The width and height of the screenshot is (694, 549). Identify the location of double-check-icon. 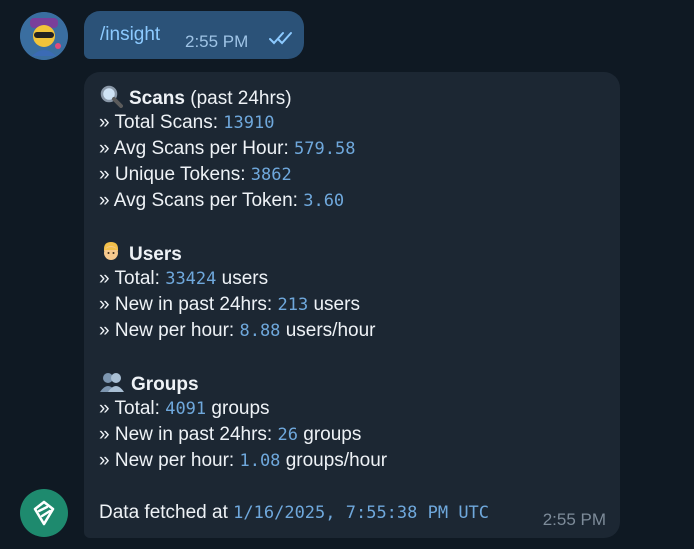
(282, 40).